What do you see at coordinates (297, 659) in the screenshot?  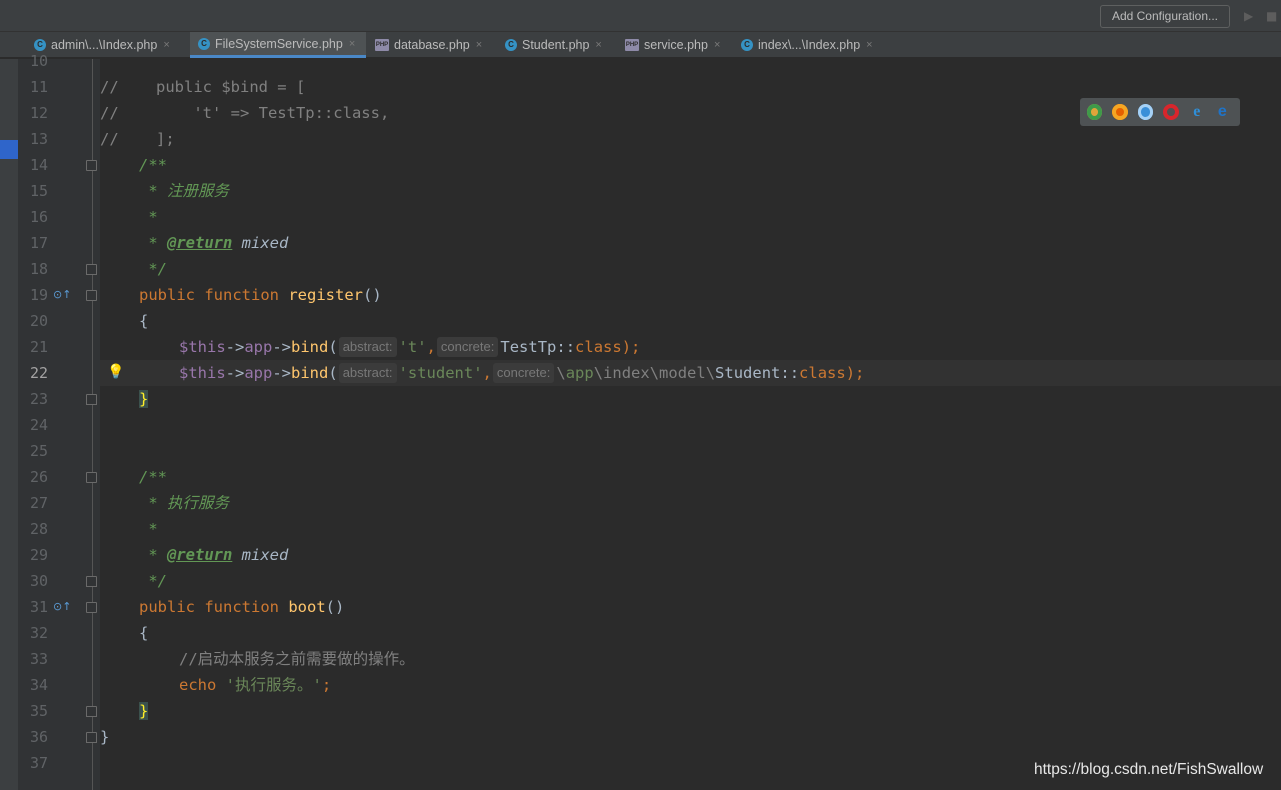 I see `code-text: //启动本服务之前需要做的操作。` at bounding box center [297, 659].